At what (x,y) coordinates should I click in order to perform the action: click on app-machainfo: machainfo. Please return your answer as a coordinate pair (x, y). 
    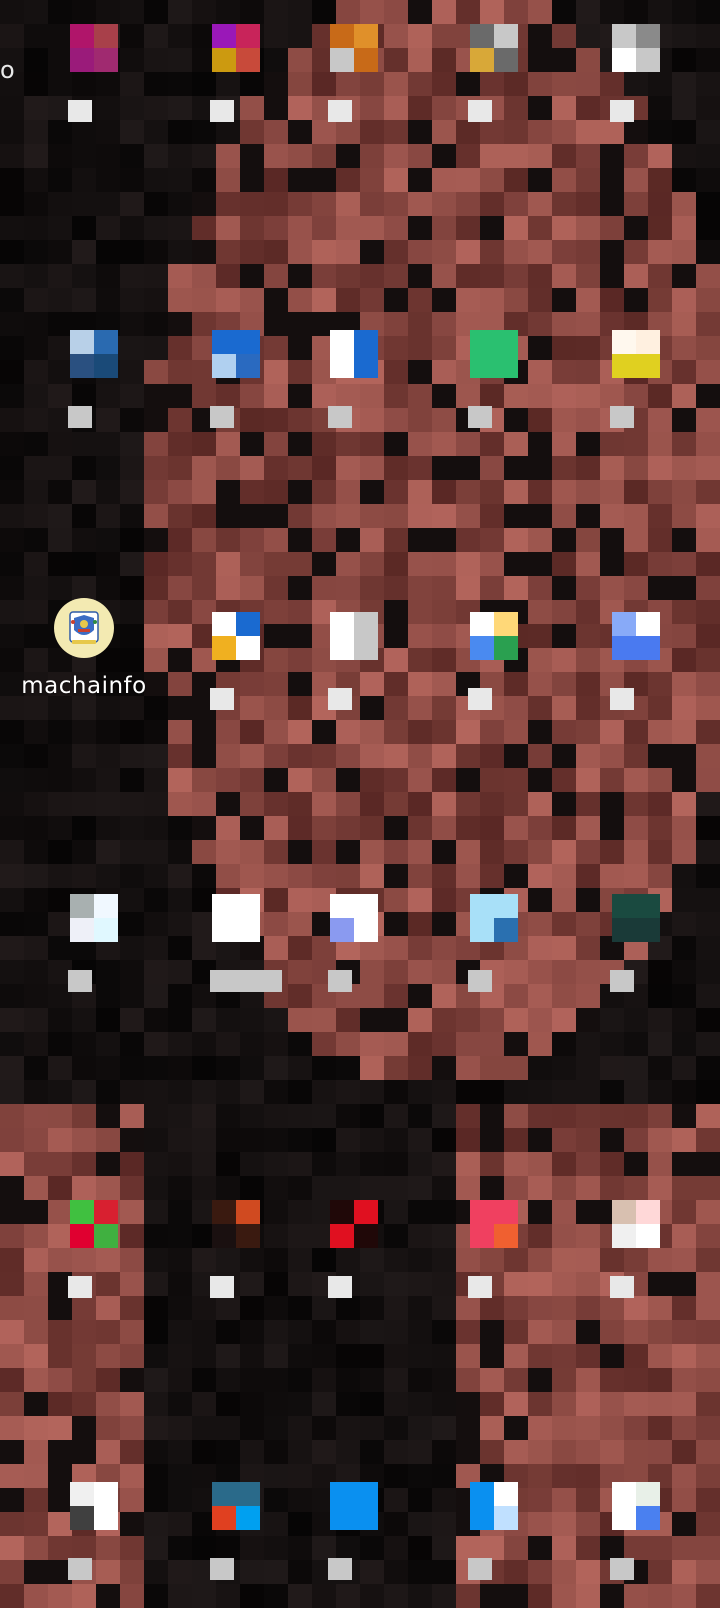
    Looking at the image, I should click on (84, 658).